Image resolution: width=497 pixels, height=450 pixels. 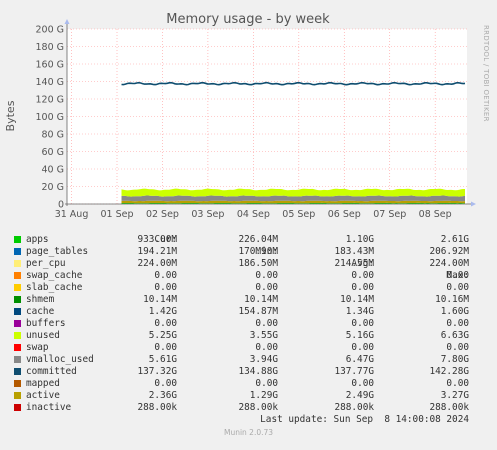 What do you see at coordinates (37, 348) in the screenshot?
I see `legend-name: swap` at bounding box center [37, 348].